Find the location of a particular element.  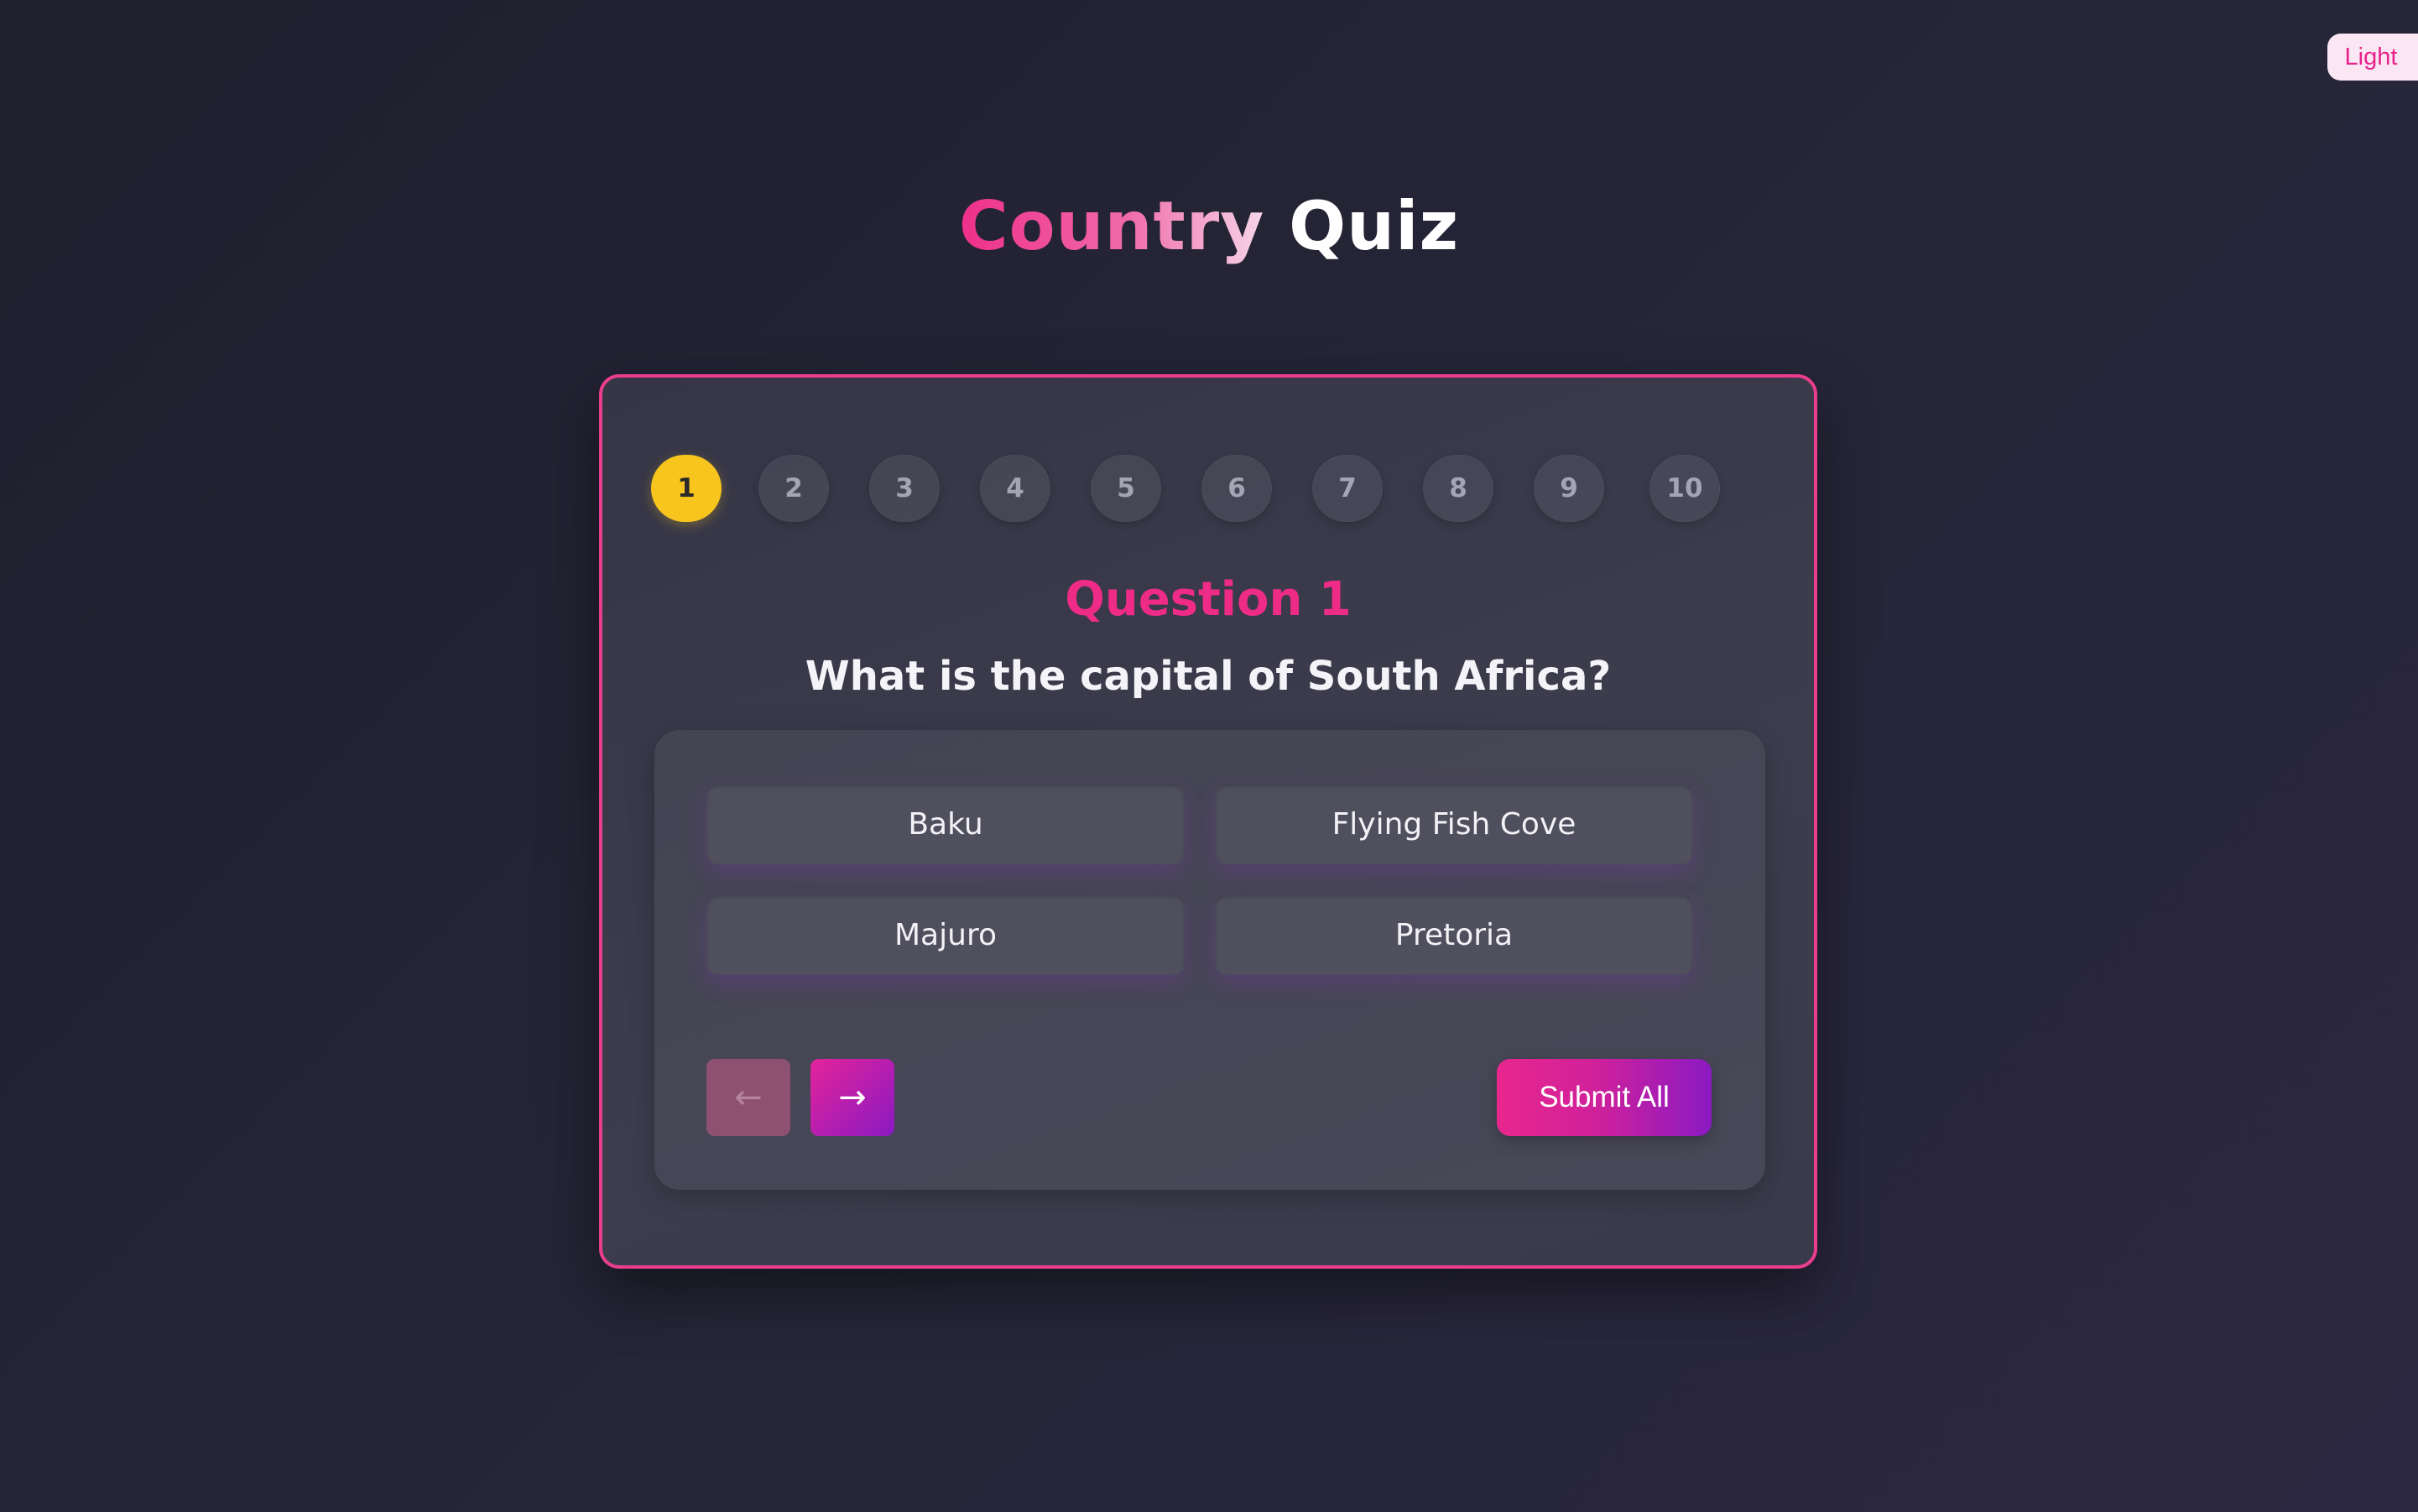

prev-button: ← is located at coordinates (748, 1097).